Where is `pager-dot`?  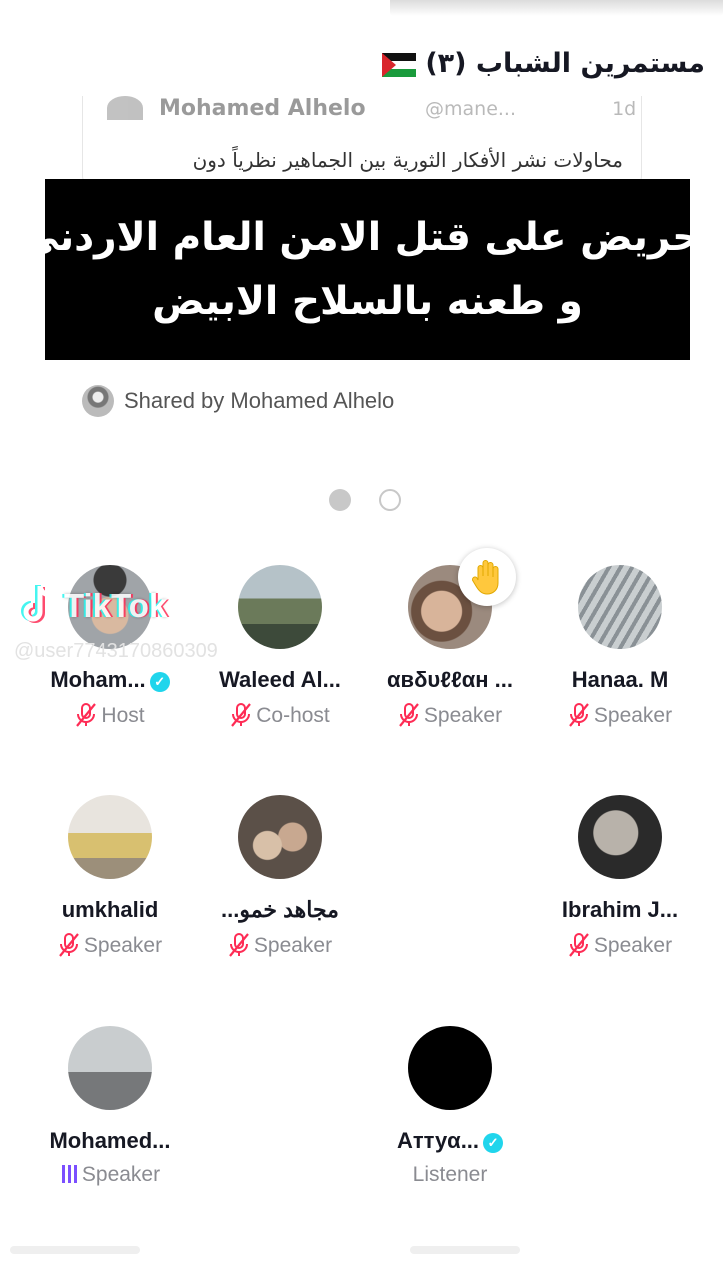
pager-dot is located at coordinates (390, 500).